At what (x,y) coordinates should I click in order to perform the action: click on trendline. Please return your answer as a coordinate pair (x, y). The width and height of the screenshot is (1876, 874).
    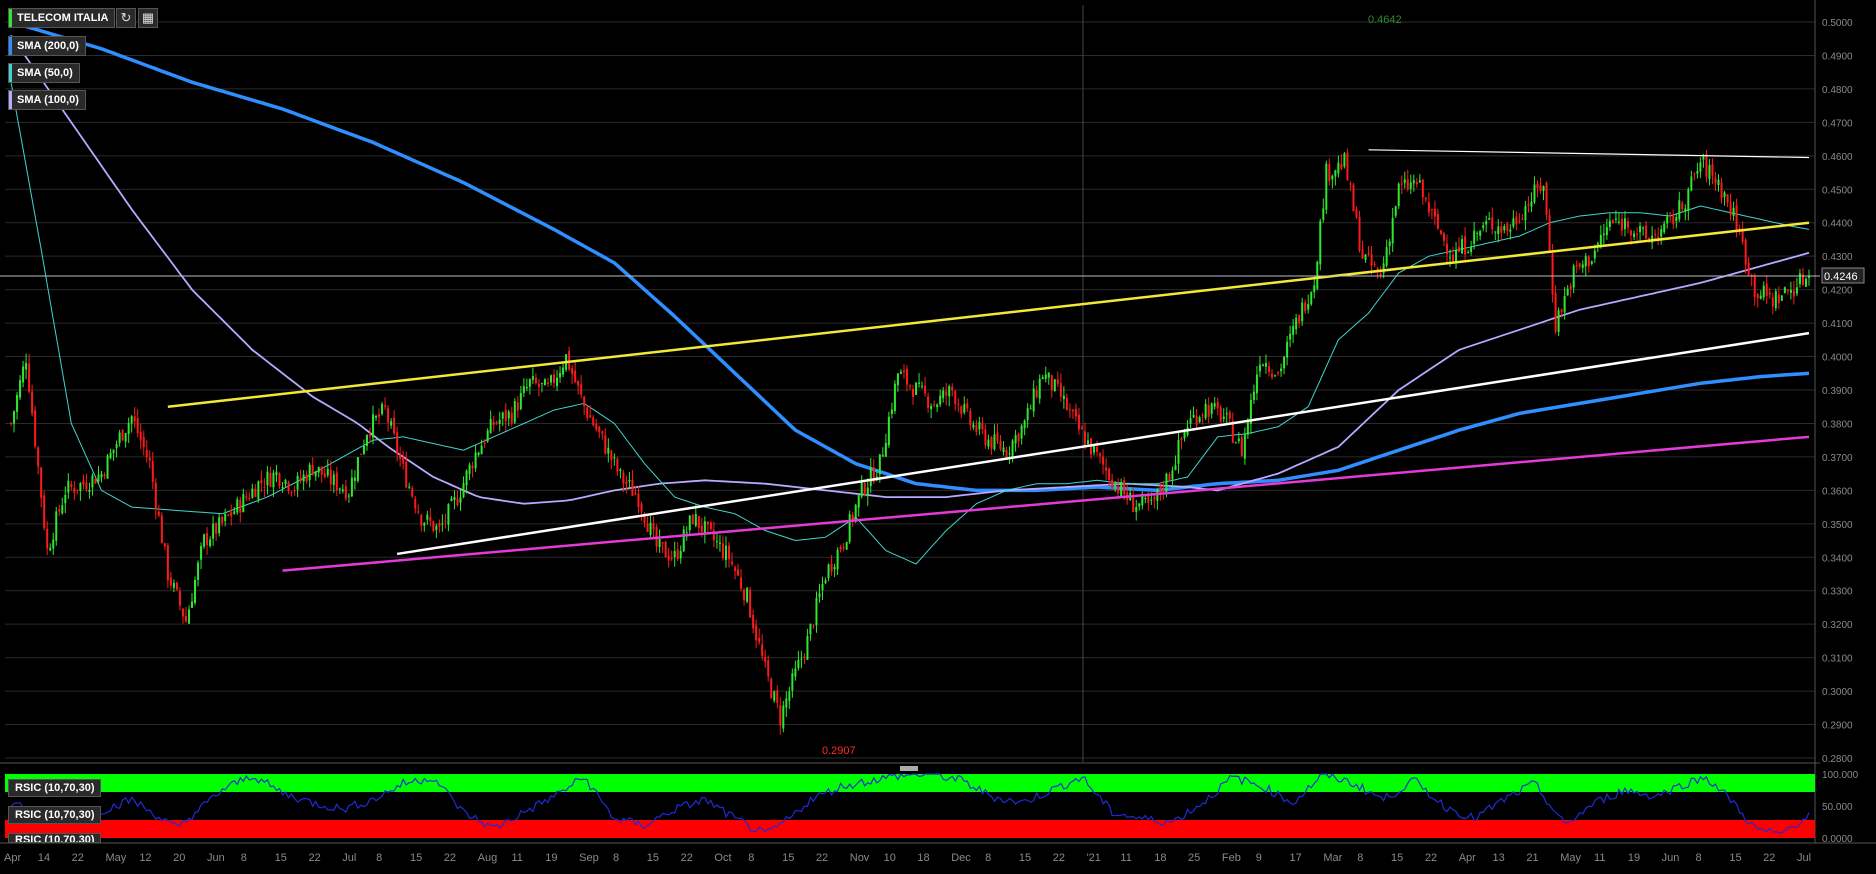
    Looking at the image, I should click on (1589, 154).